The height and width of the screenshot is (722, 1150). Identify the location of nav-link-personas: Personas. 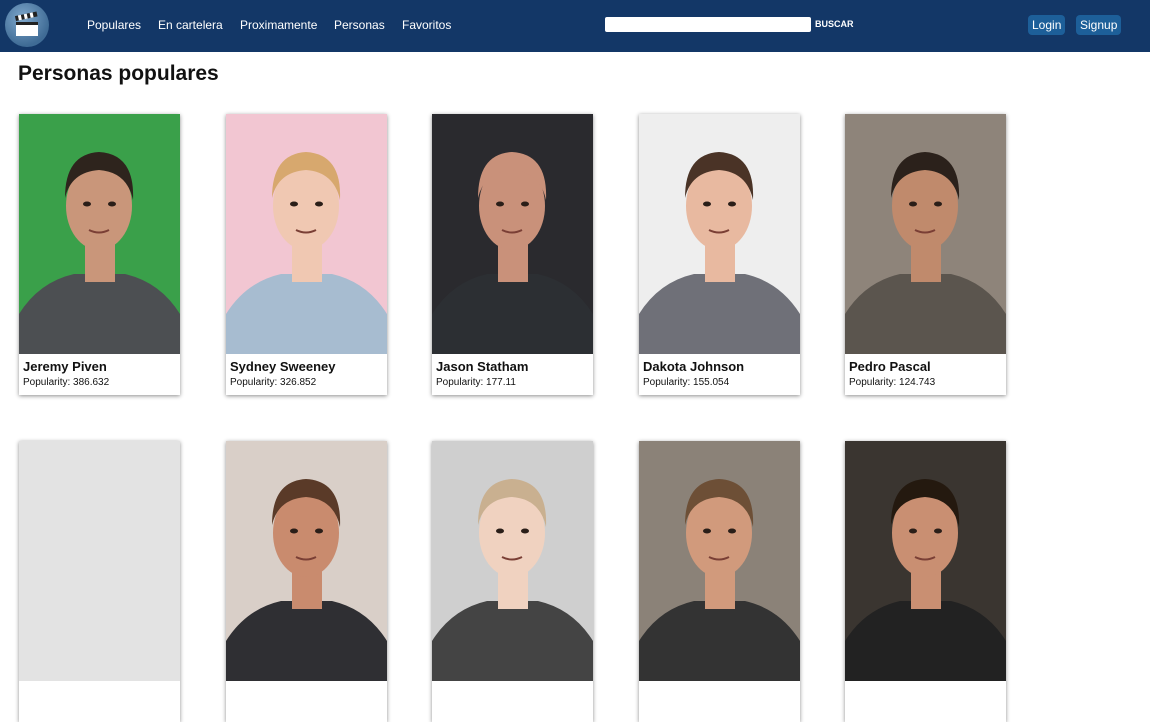
(359, 25).